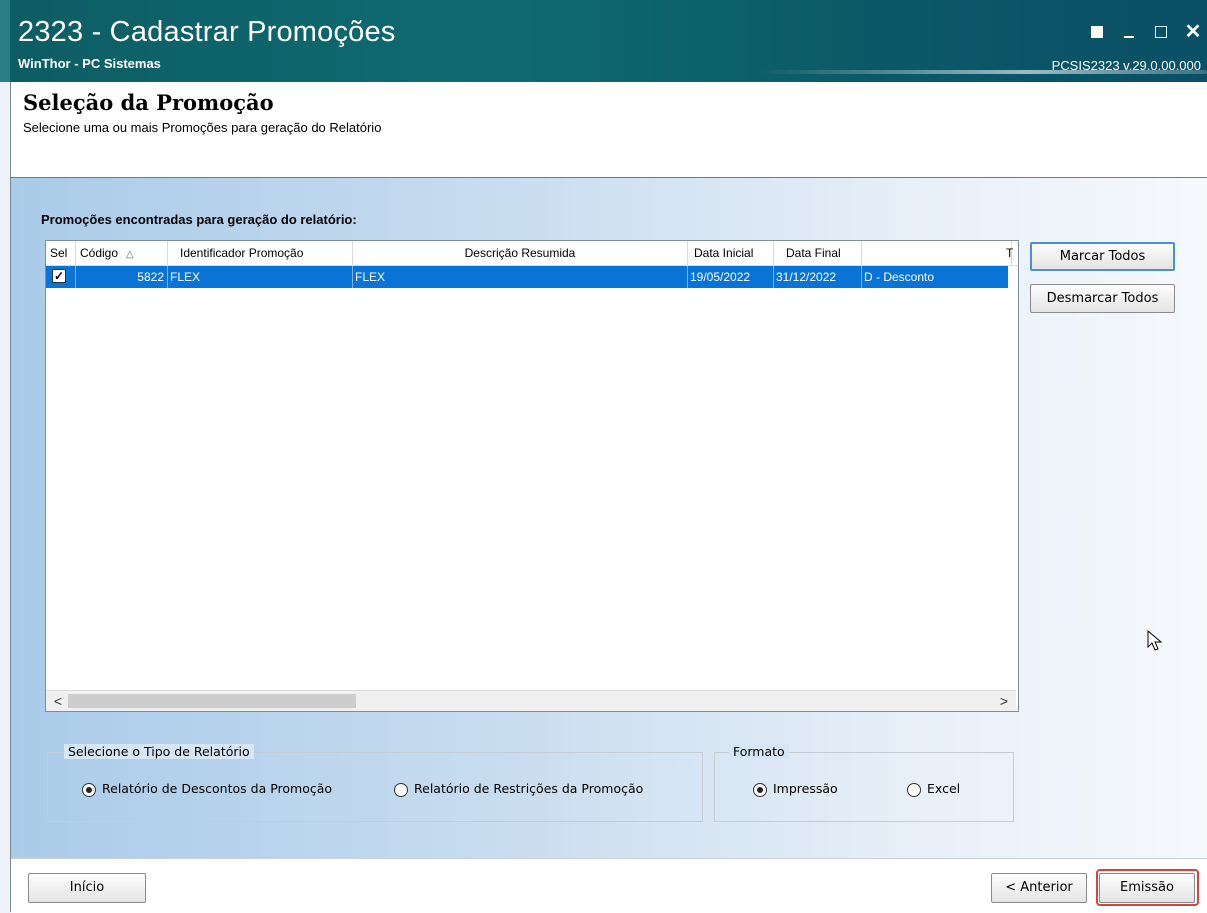 The width and height of the screenshot is (1207, 913). What do you see at coordinates (944, 788) in the screenshot?
I see `radio-excel-label: Excel` at bounding box center [944, 788].